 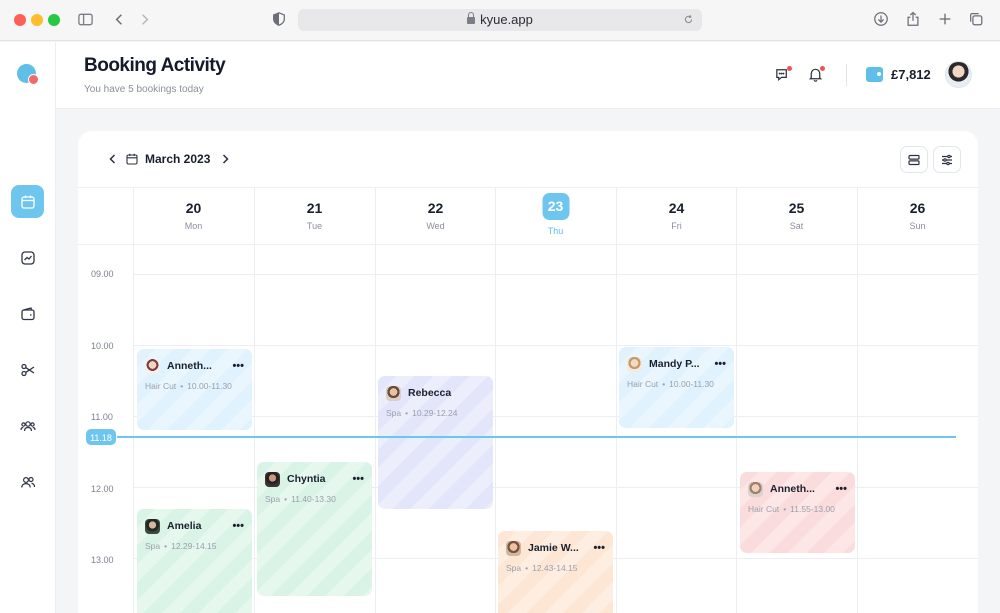 What do you see at coordinates (193, 217) in the screenshot?
I see `day-header-mon: 20 Mon` at bounding box center [193, 217].